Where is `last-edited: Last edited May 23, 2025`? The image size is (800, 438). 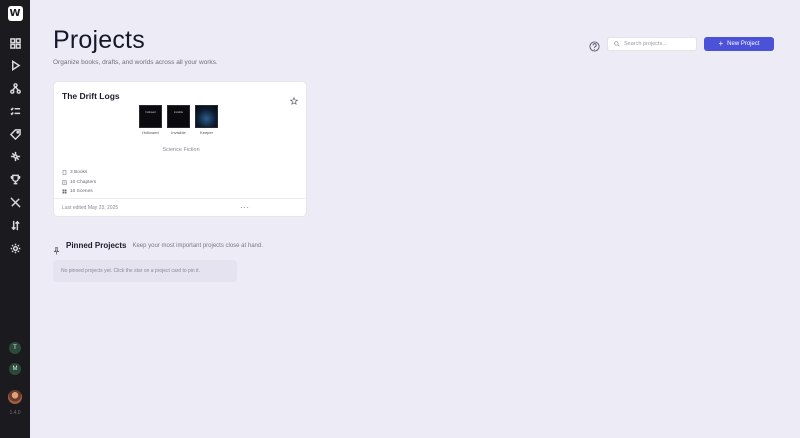 last-edited: Last edited May 23, 2025 is located at coordinates (90, 208).